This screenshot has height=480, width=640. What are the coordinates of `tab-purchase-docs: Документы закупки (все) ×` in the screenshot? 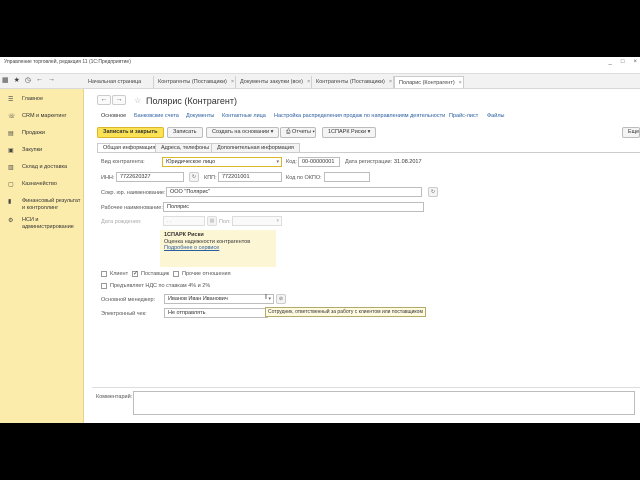 It's located at (274, 82).